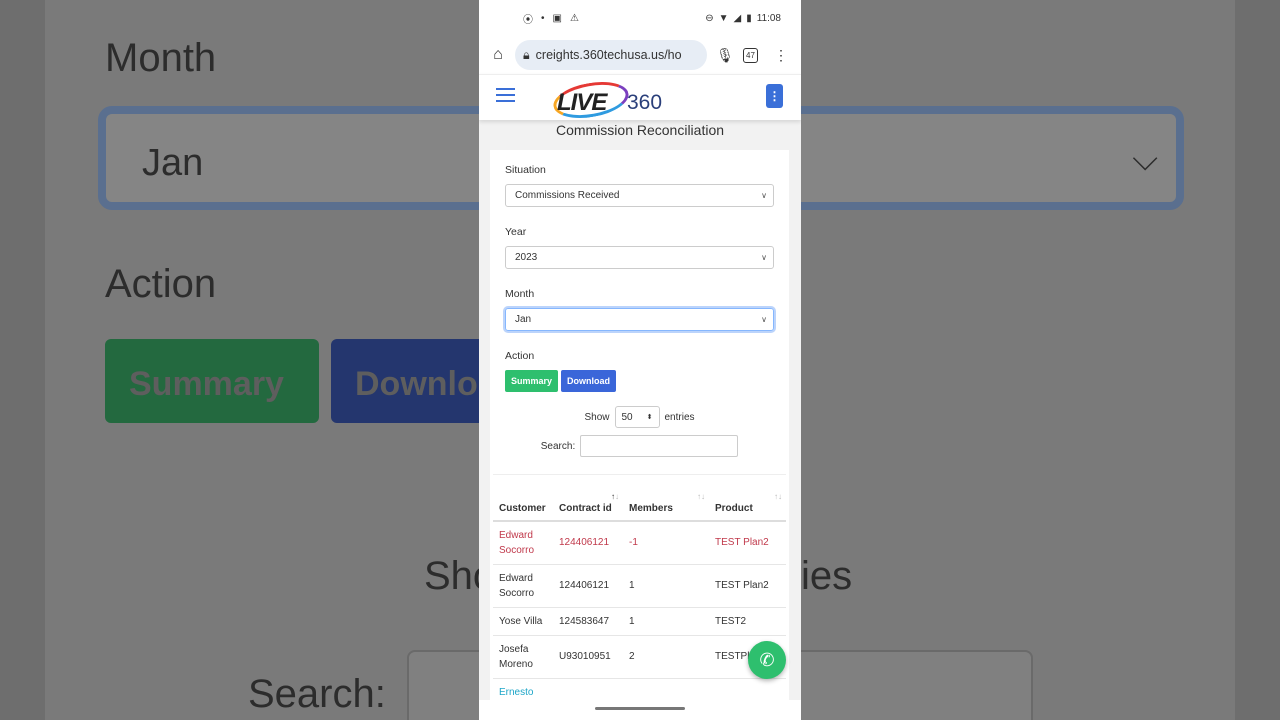  What do you see at coordinates (774, 96) in the screenshot?
I see `options-menu-button: ⋮` at bounding box center [774, 96].